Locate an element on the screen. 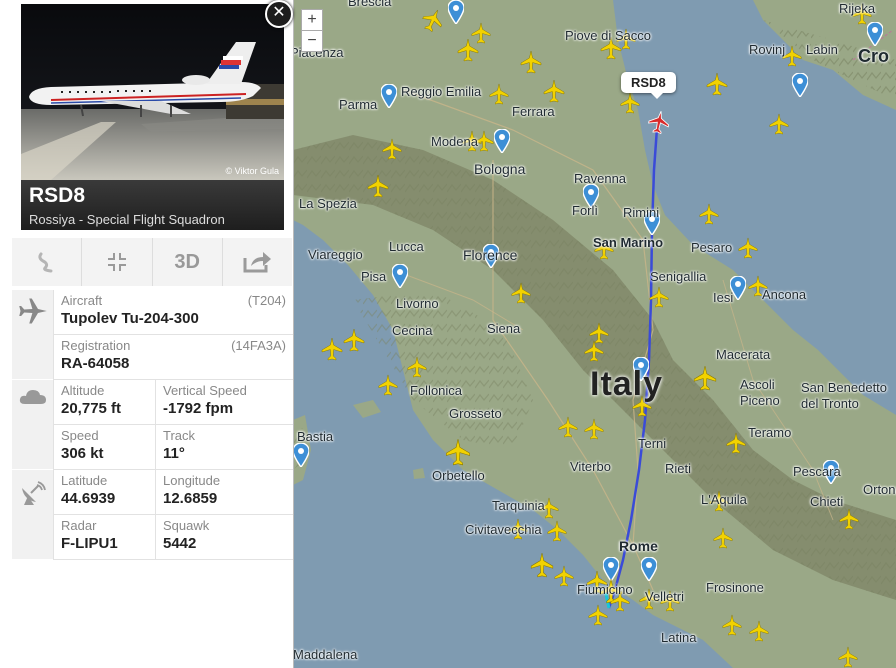  radar-dish-icon is located at coordinates (34, 493).